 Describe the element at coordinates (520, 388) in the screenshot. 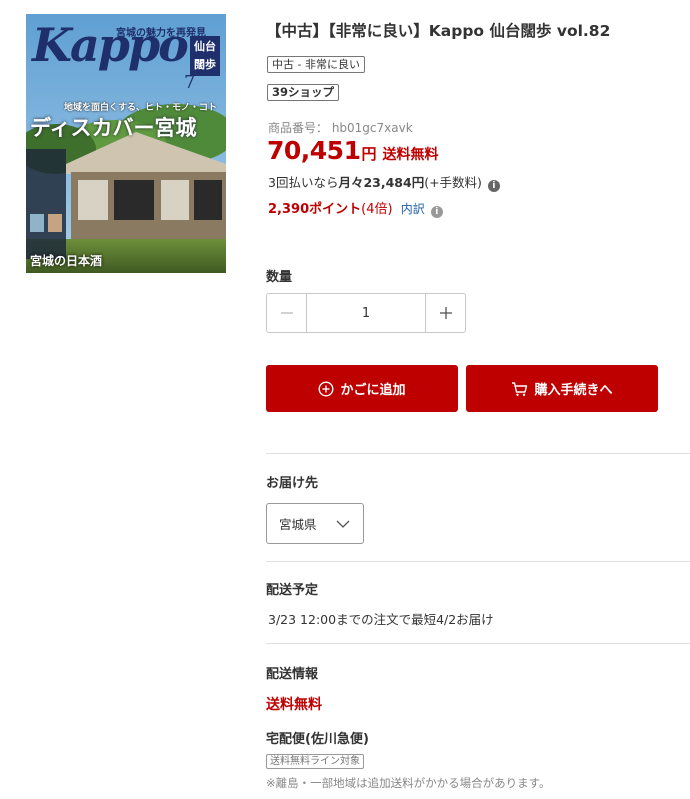

I see `cart-icon` at that location.